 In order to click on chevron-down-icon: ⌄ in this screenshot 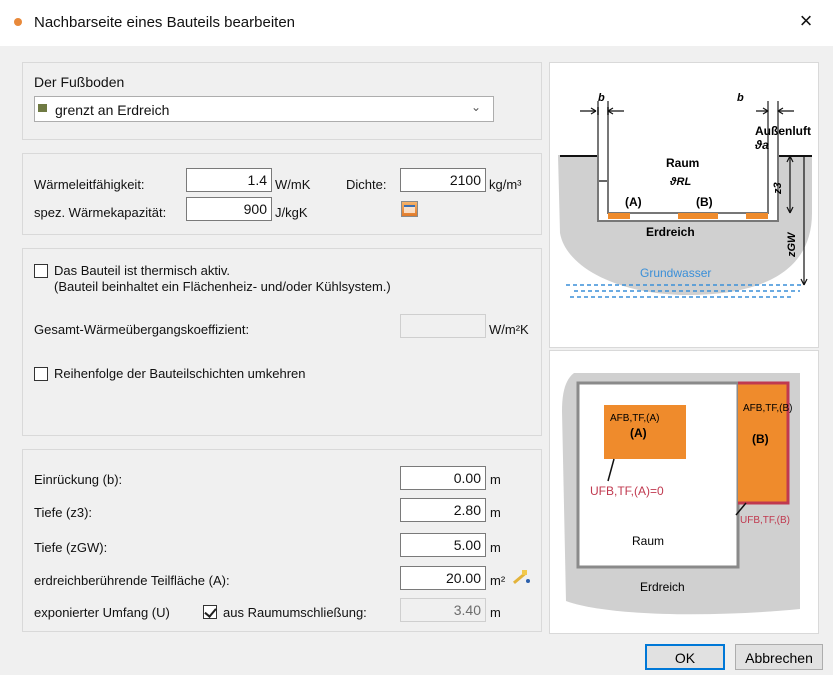, I will do `click(475, 107)`.